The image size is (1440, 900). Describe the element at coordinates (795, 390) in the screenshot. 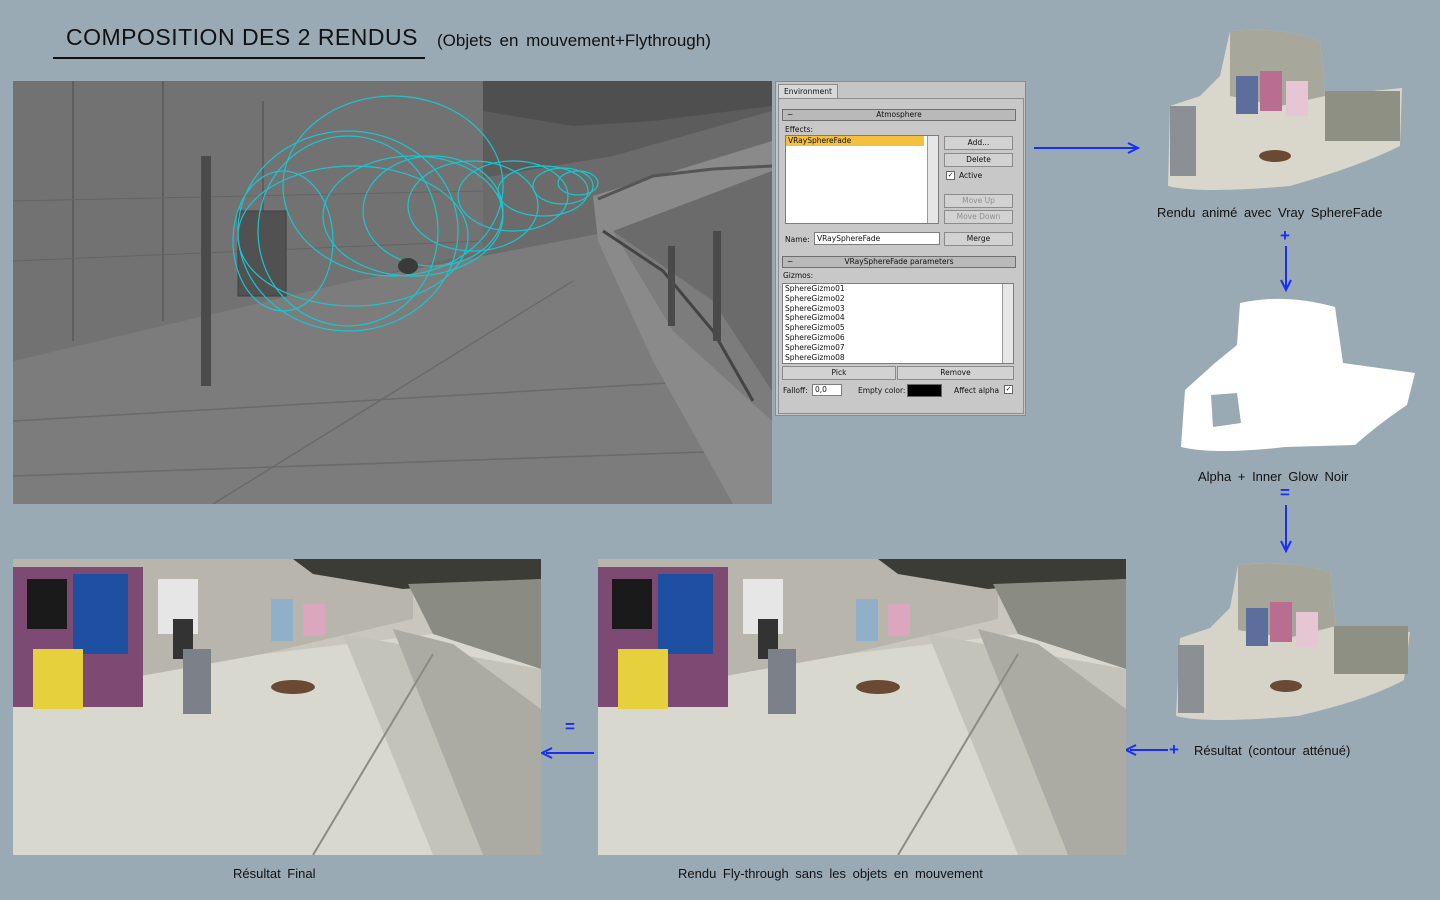

I see `falloff-label: Falloff:` at that location.